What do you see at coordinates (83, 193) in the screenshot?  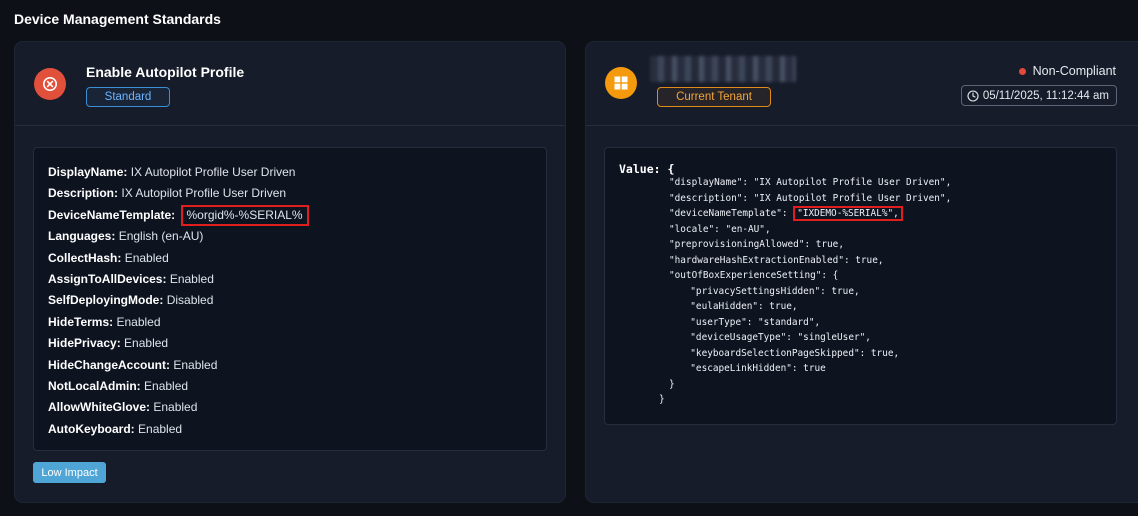 I see `setting-key: Description:` at bounding box center [83, 193].